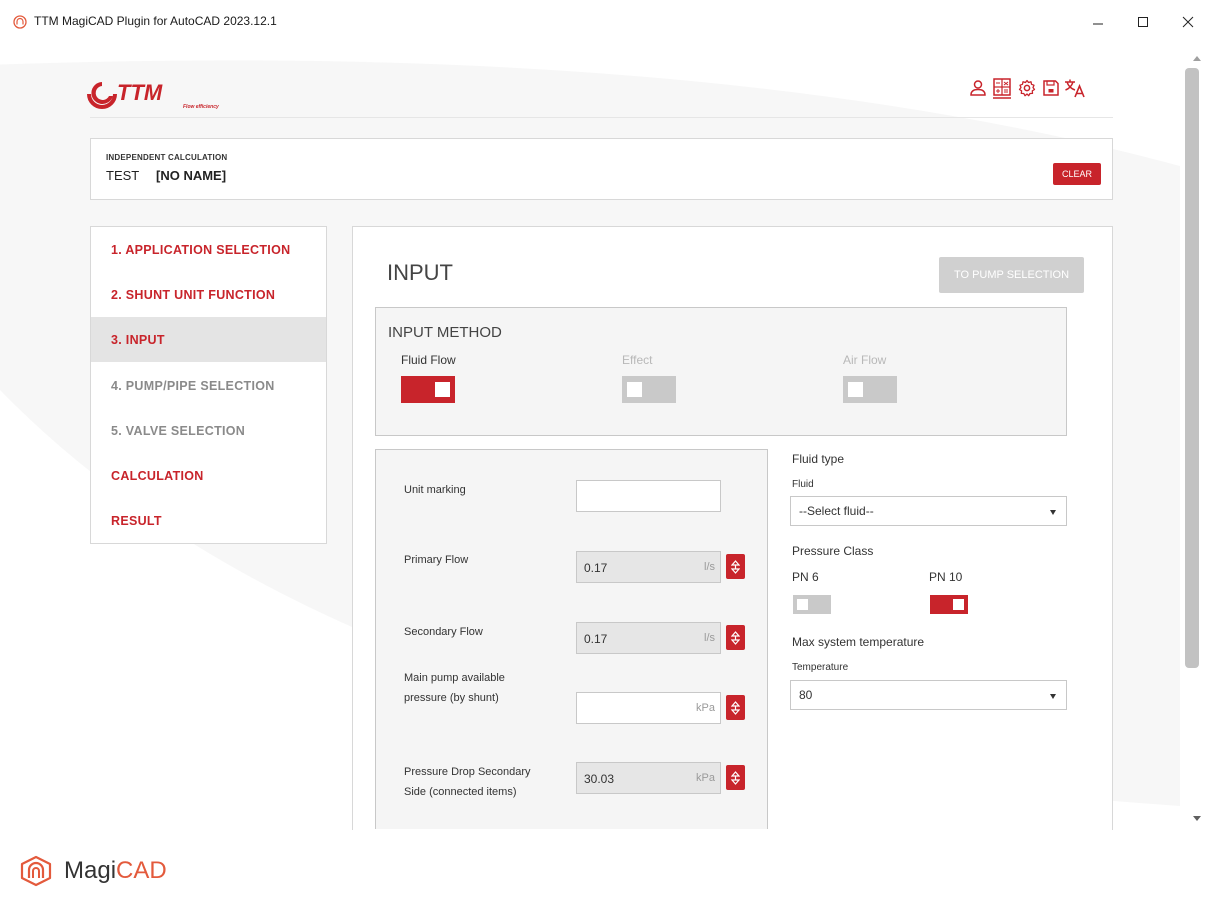 The height and width of the screenshot is (901, 1220). Describe the element at coordinates (803, 484) in the screenshot. I see `fluid-sublabel: Fluid` at that location.